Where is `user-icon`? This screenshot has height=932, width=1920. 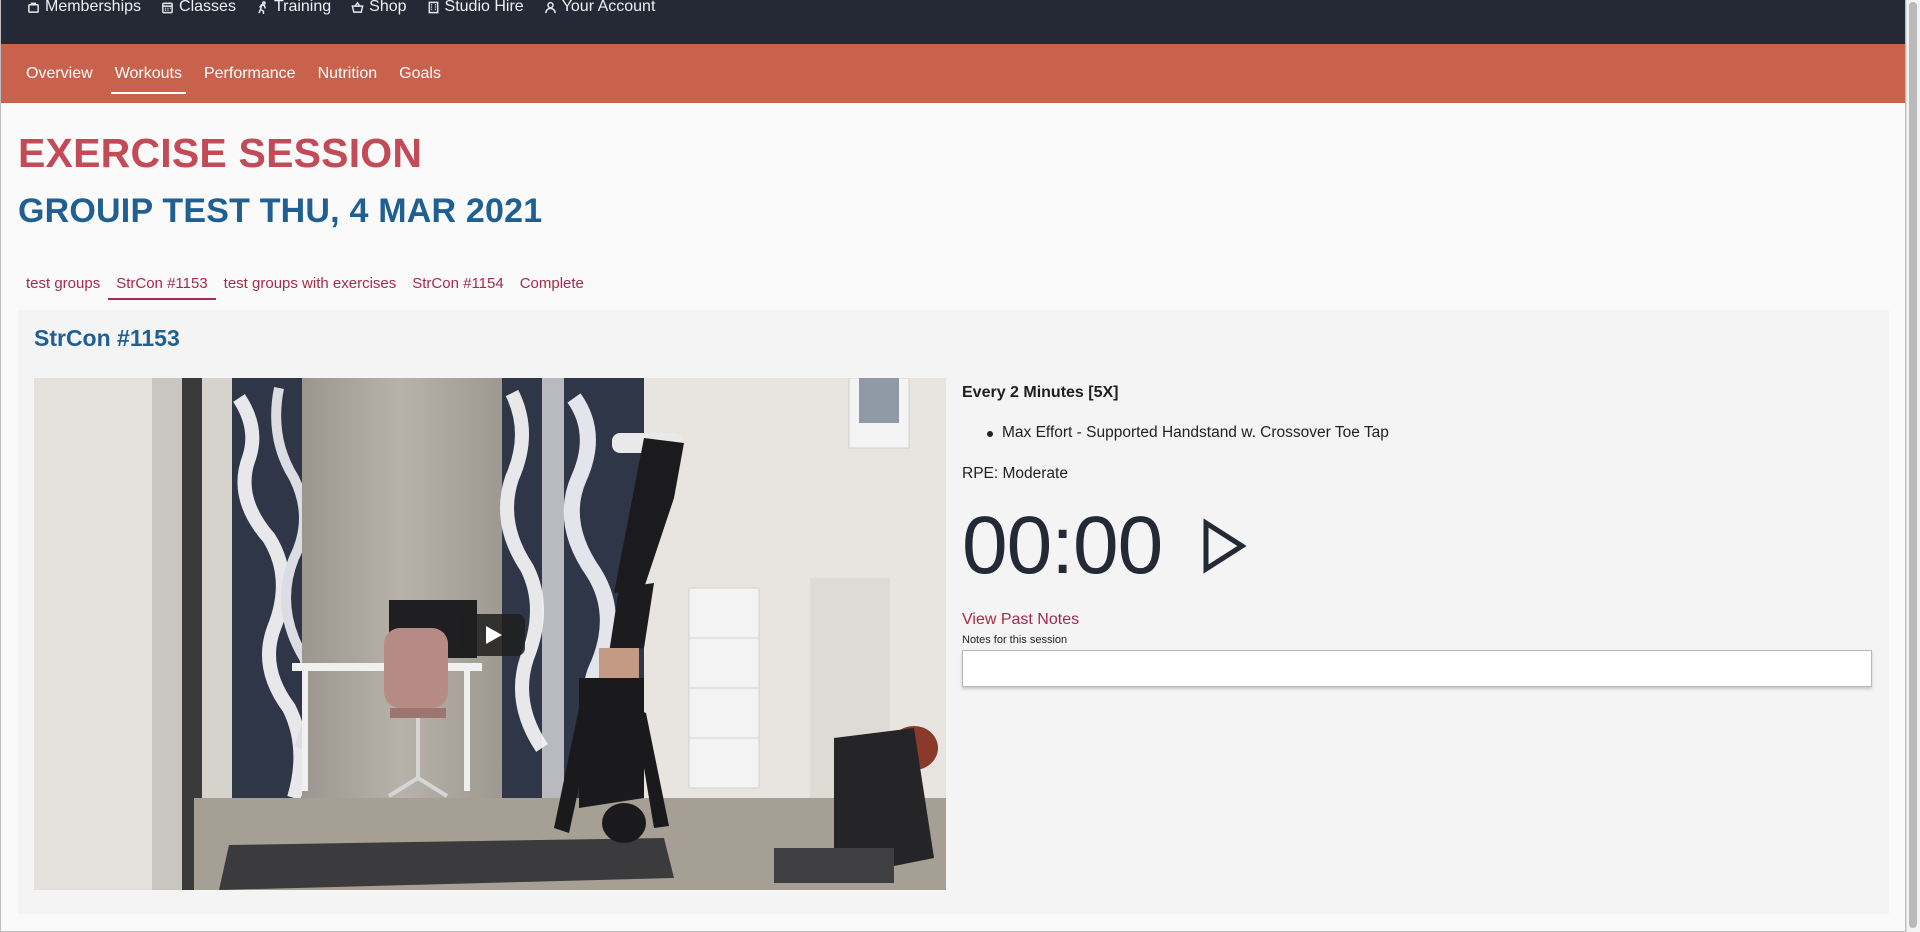
user-icon is located at coordinates (550, 7).